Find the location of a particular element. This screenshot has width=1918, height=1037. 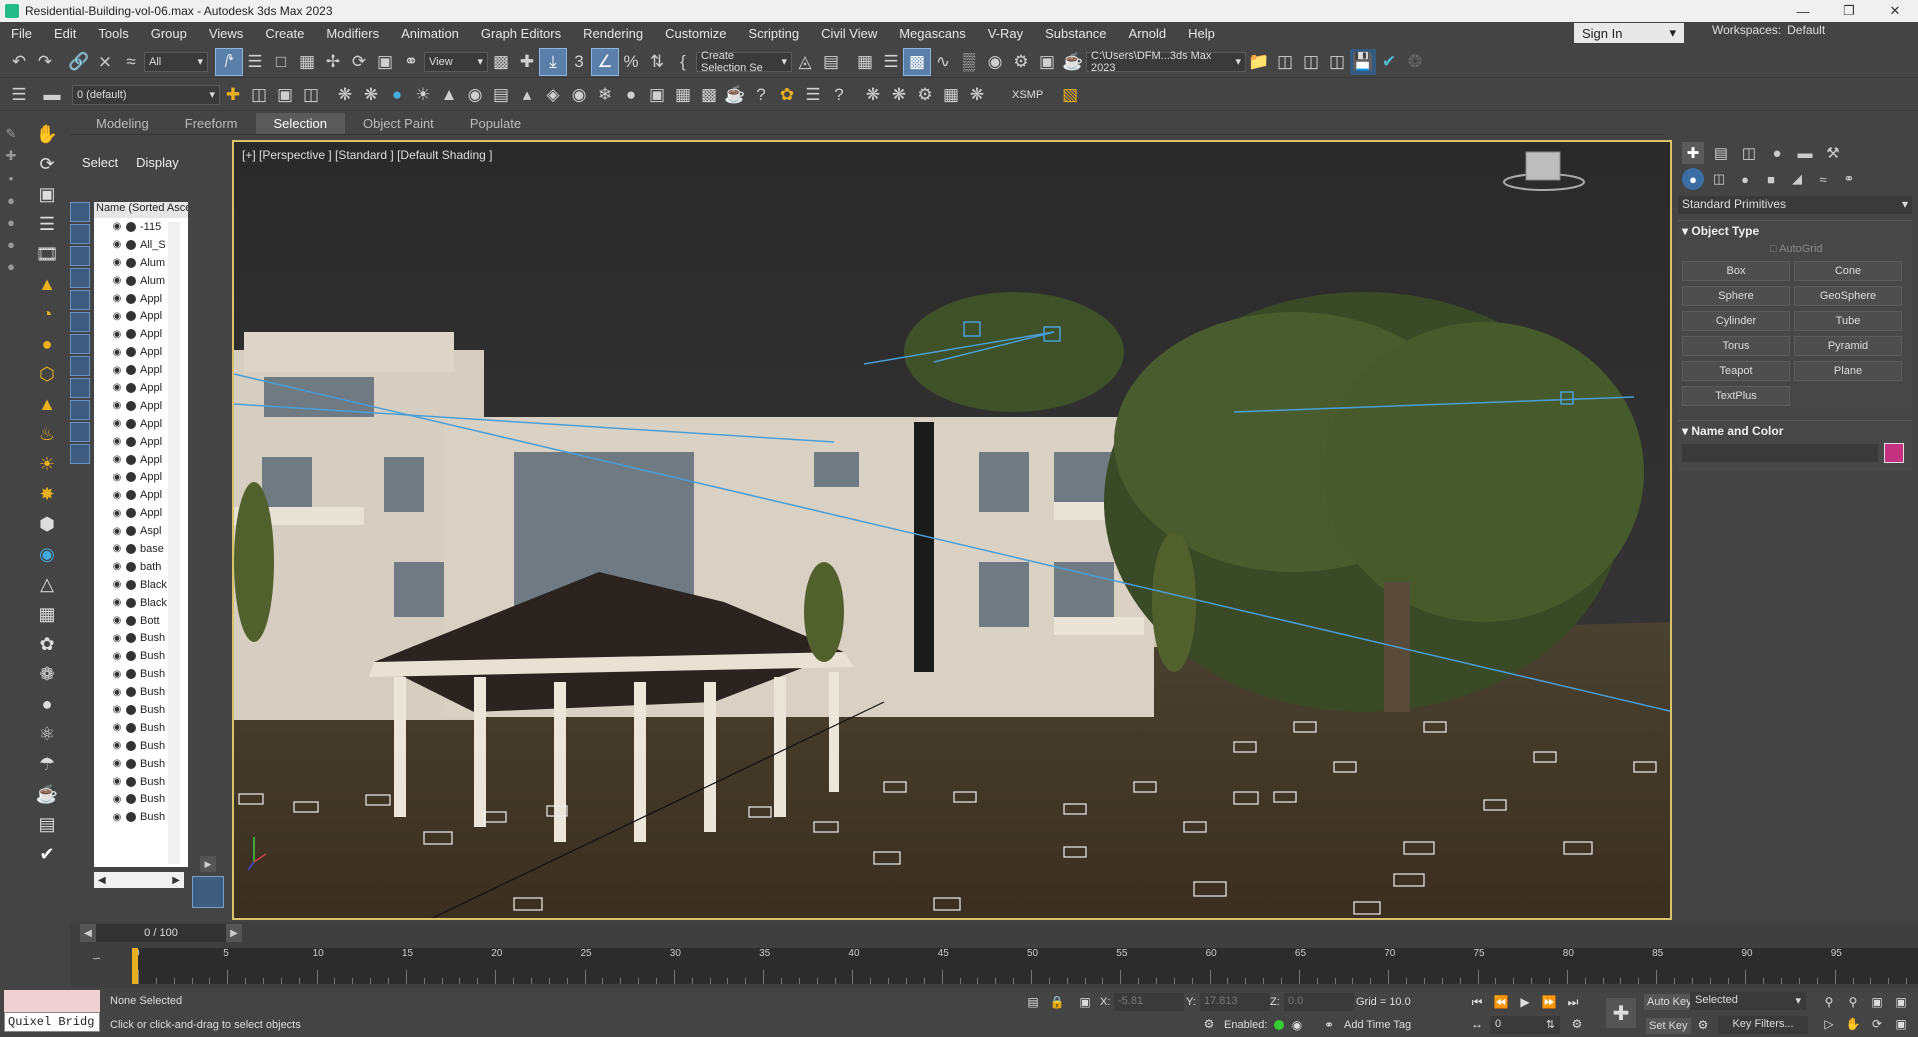

sign-in-dropdown: Sign In ▾ is located at coordinates (1629, 33).